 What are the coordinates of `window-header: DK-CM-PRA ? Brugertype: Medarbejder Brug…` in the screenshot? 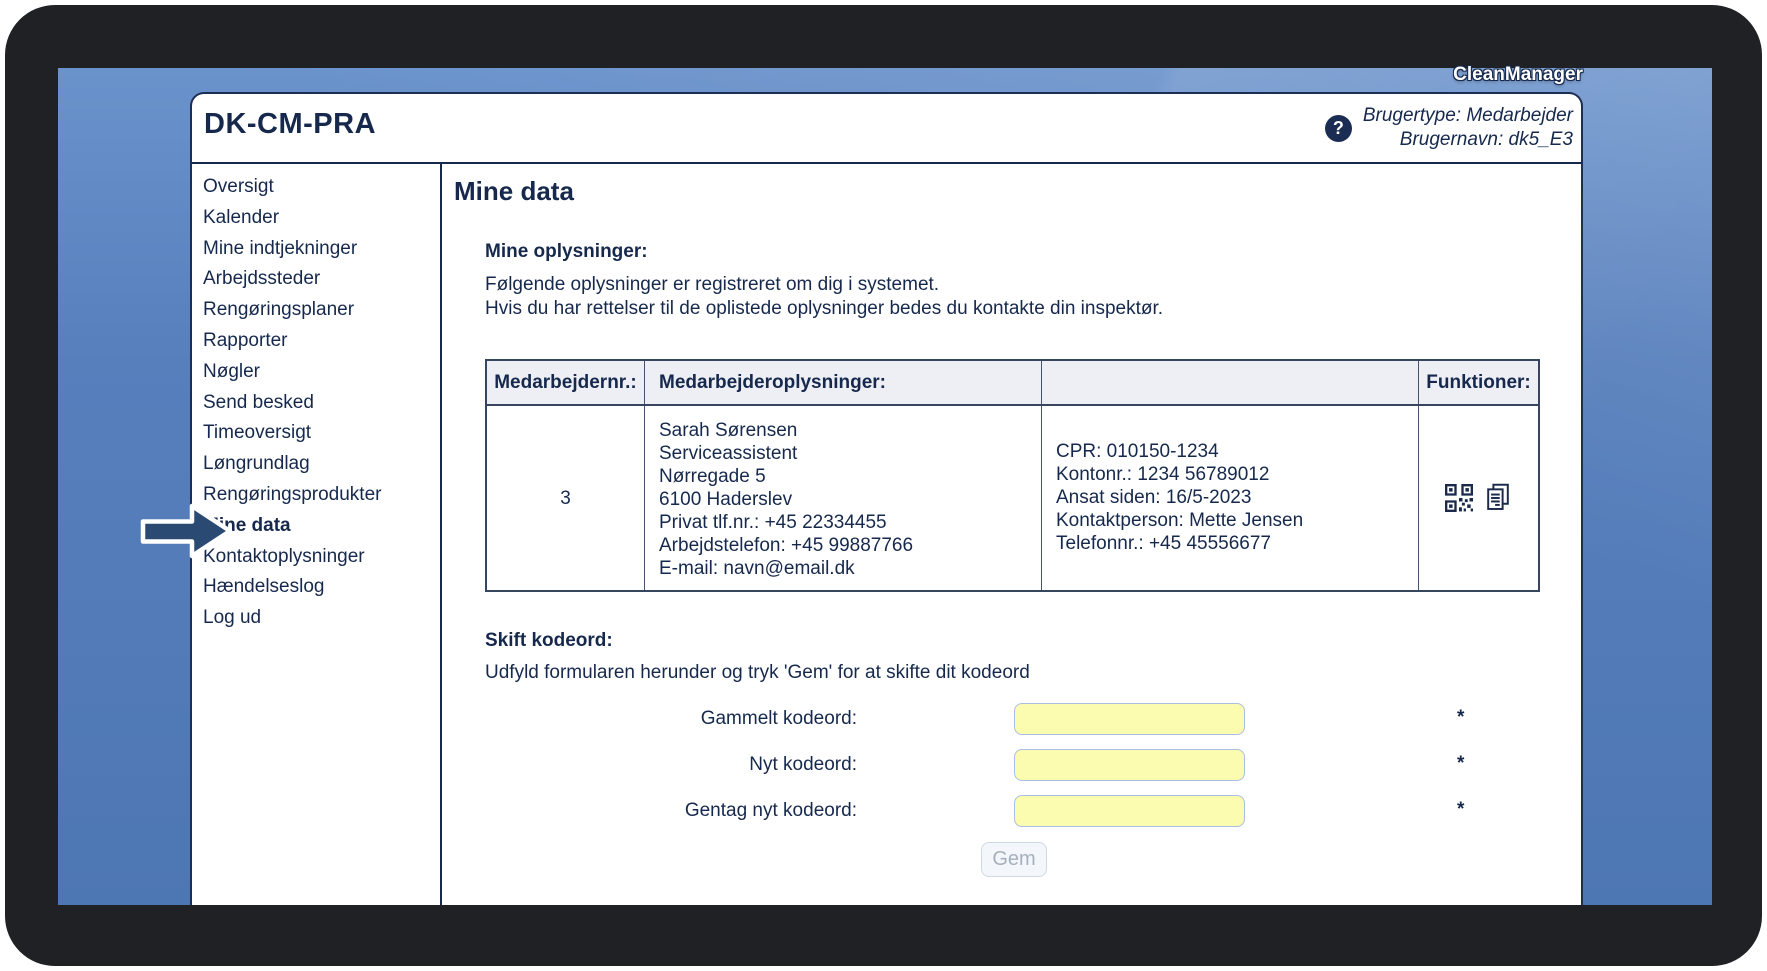 It's located at (886, 129).